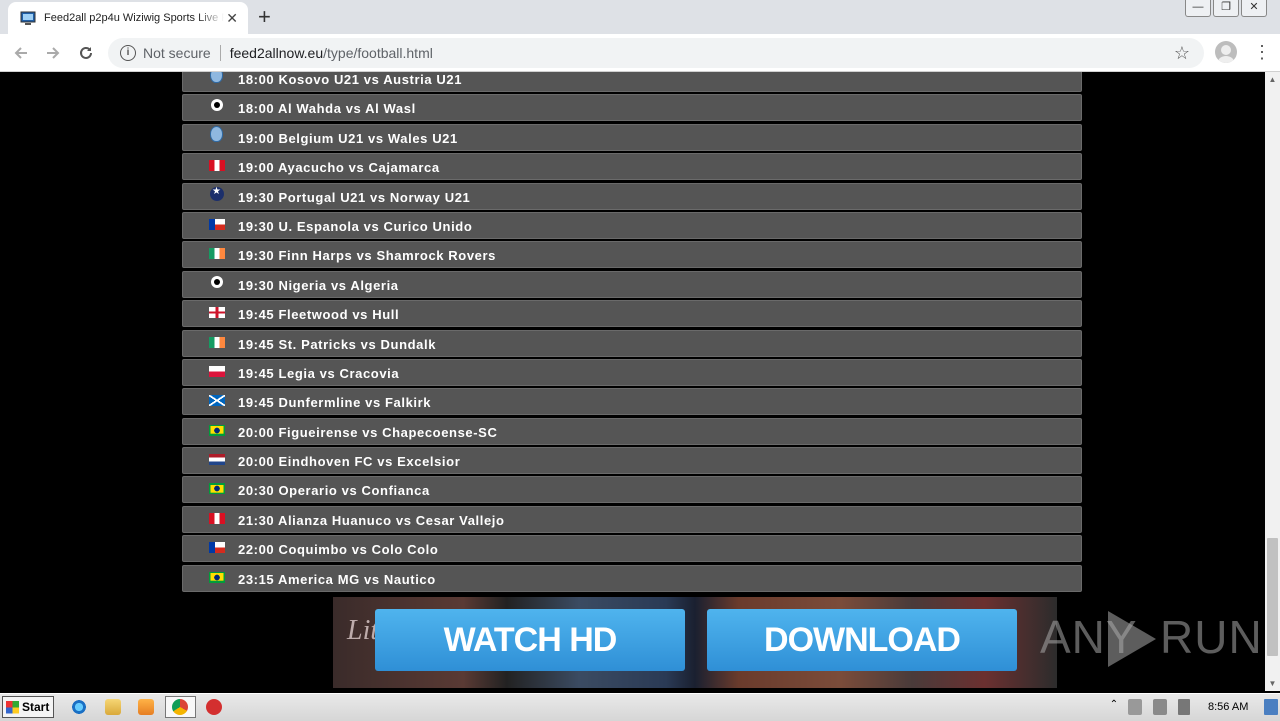 The image size is (1280, 721). I want to click on match-row: 19:30 Portugal U21 vs Norway U21, so click(632, 196).